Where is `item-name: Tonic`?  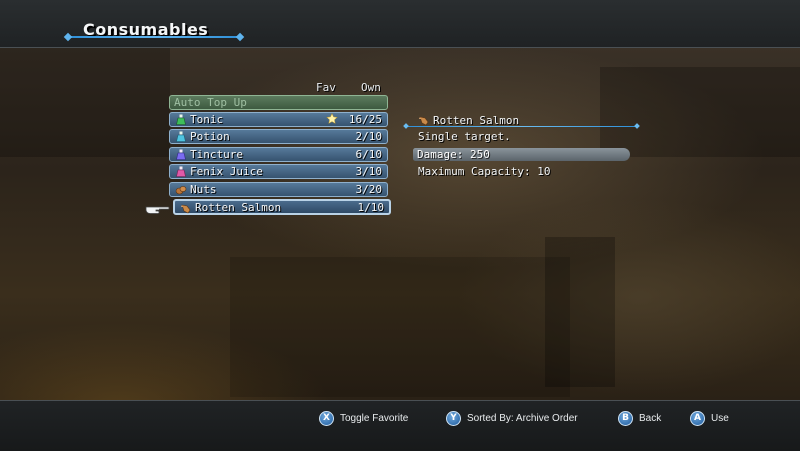 item-name: Tonic is located at coordinates (207, 119).